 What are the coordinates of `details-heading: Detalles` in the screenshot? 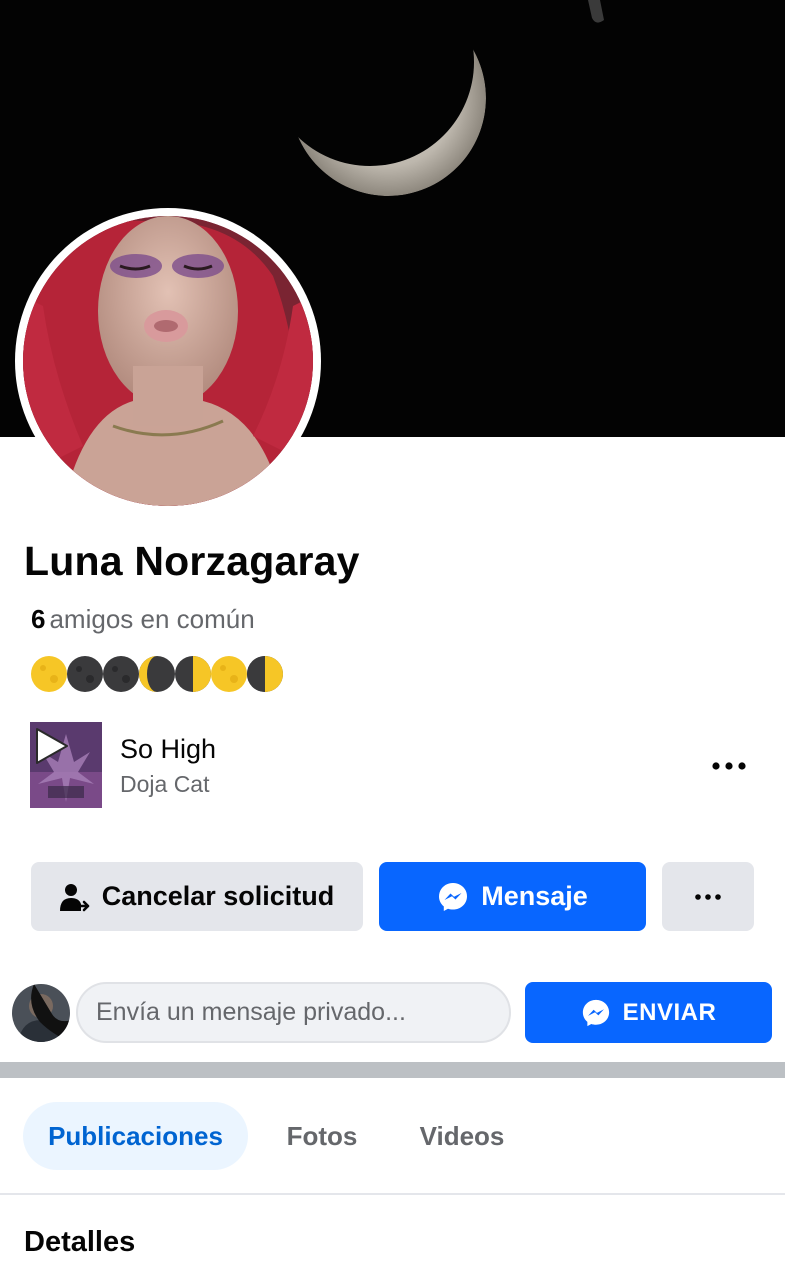 It's located at (80, 1242).